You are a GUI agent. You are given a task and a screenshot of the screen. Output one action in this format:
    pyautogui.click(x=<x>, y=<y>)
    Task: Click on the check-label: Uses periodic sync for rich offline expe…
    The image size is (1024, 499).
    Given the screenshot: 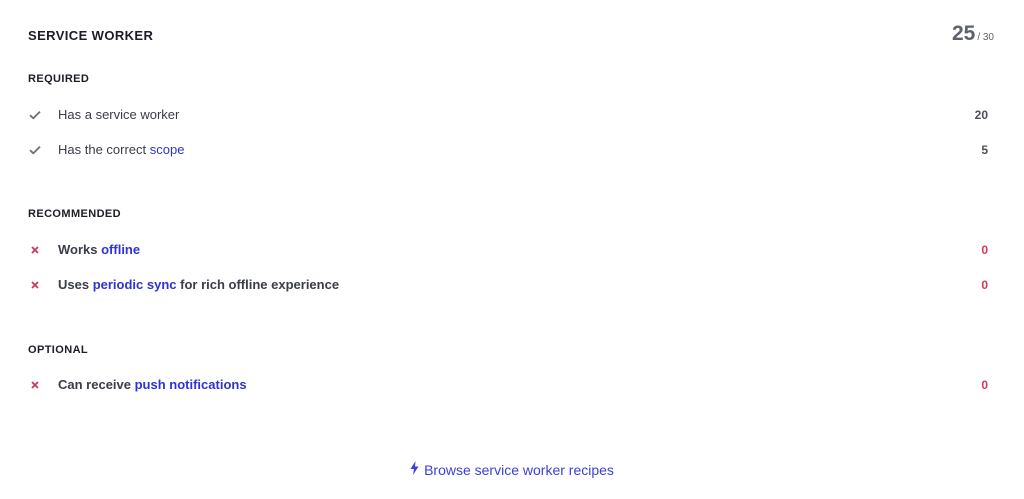 What is the action you would take?
    pyautogui.click(x=198, y=285)
    